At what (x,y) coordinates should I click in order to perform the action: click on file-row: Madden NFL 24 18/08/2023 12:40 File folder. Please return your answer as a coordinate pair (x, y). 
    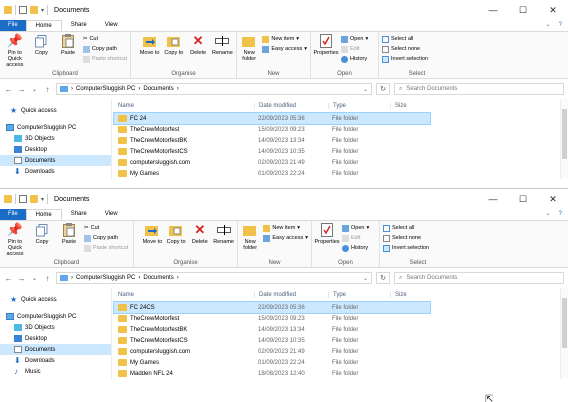
    Looking at the image, I should click on (341, 373).